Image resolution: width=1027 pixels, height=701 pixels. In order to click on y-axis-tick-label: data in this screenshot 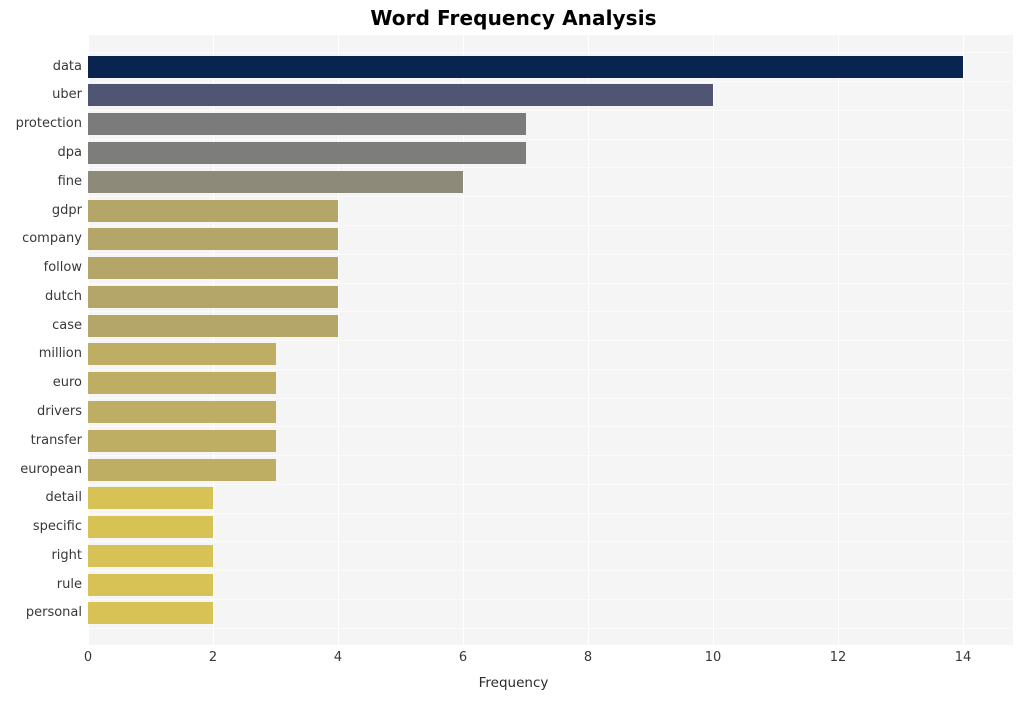, I will do `click(67, 66)`.